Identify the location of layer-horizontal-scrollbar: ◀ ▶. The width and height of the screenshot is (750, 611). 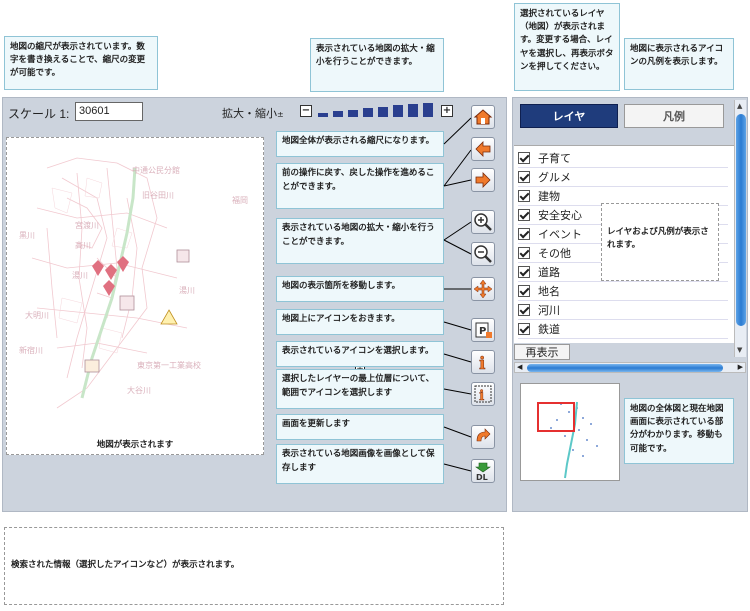
(630, 367).